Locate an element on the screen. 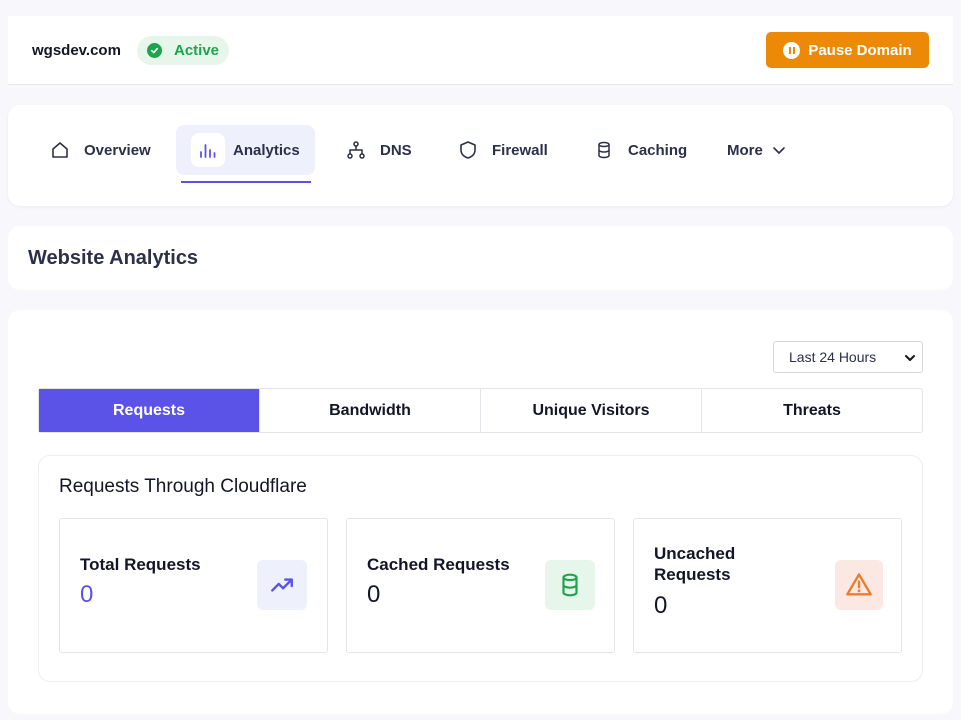  tab-requests: Requests is located at coordinates (149, 410).